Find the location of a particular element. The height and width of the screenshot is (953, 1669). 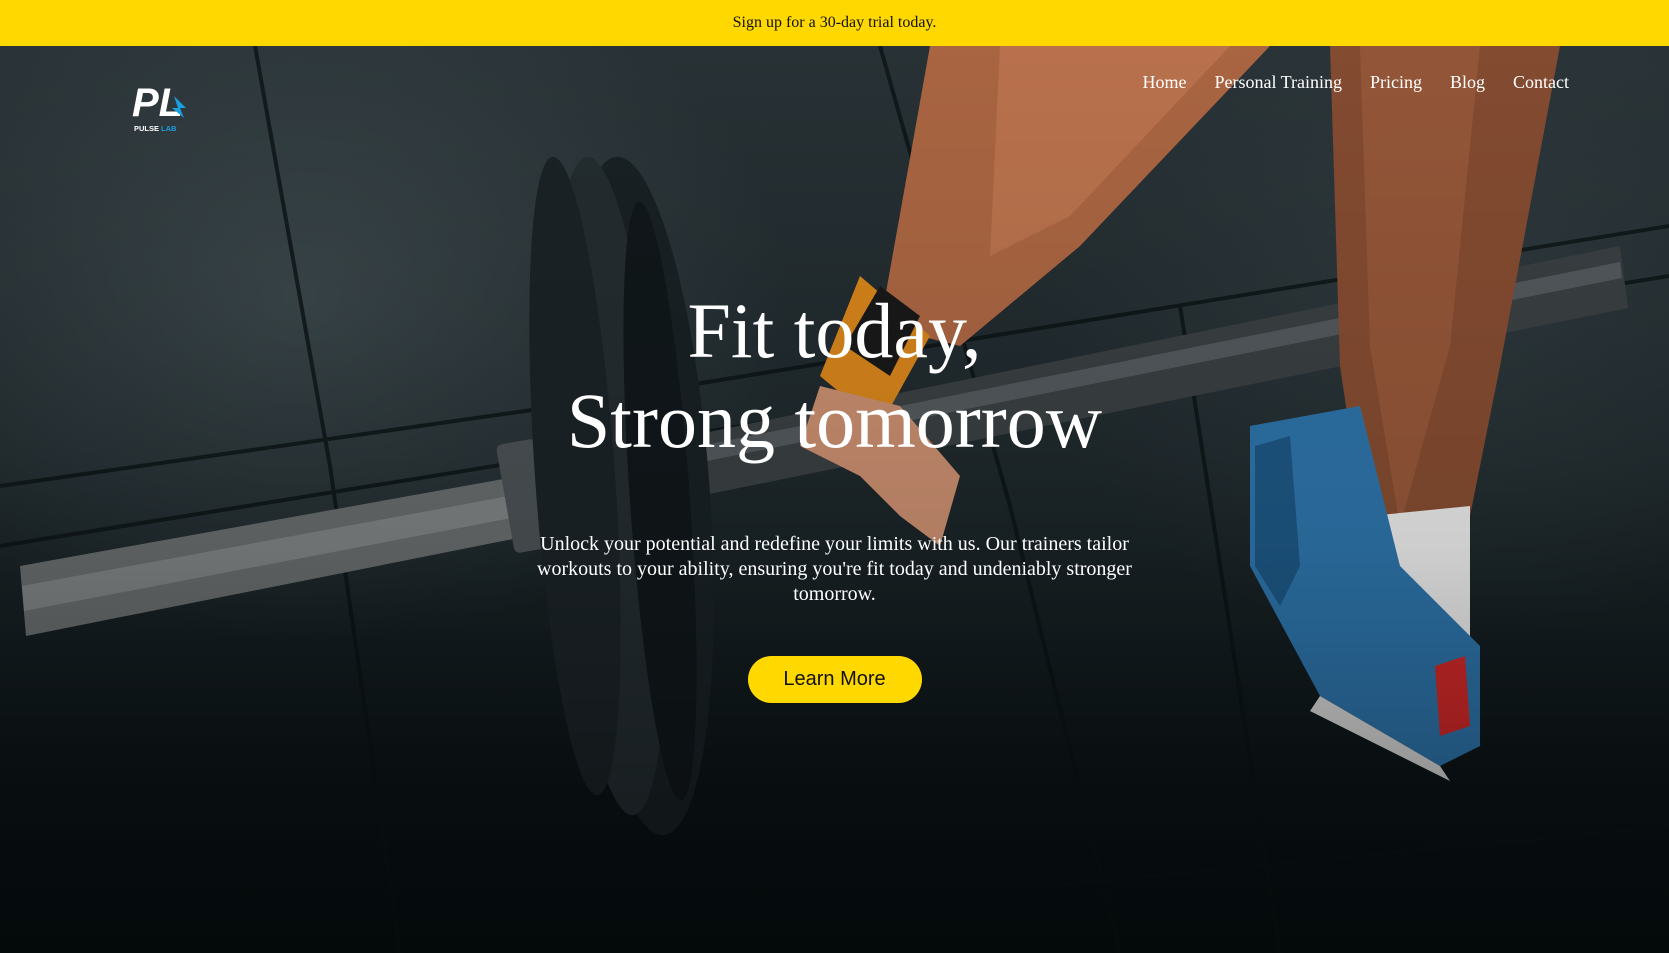

promo-text: Sign up for a 30-day trial today. is located at coordinates (835, 23).